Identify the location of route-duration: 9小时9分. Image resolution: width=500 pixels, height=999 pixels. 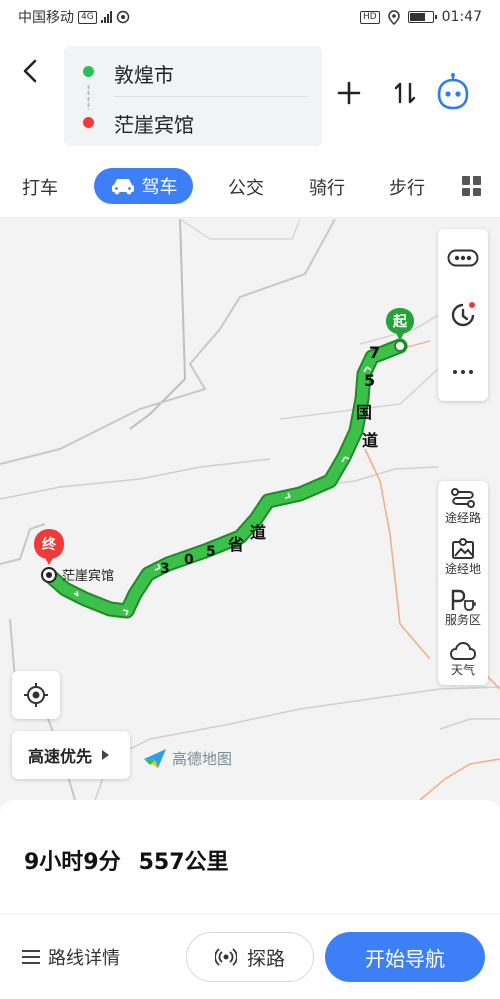
(72, 862).